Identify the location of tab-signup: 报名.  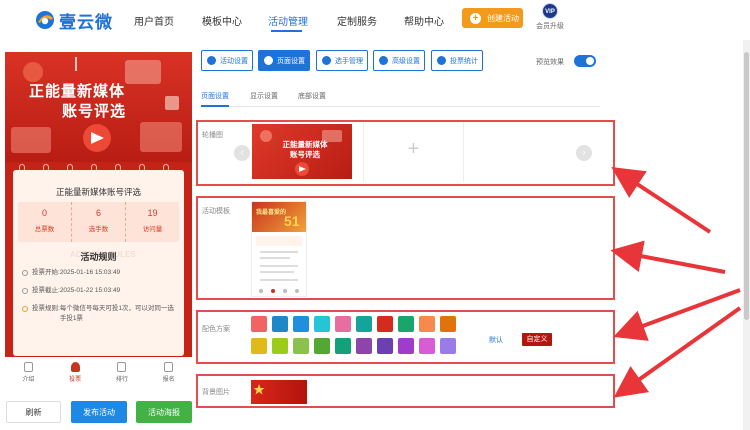
(168, 372).